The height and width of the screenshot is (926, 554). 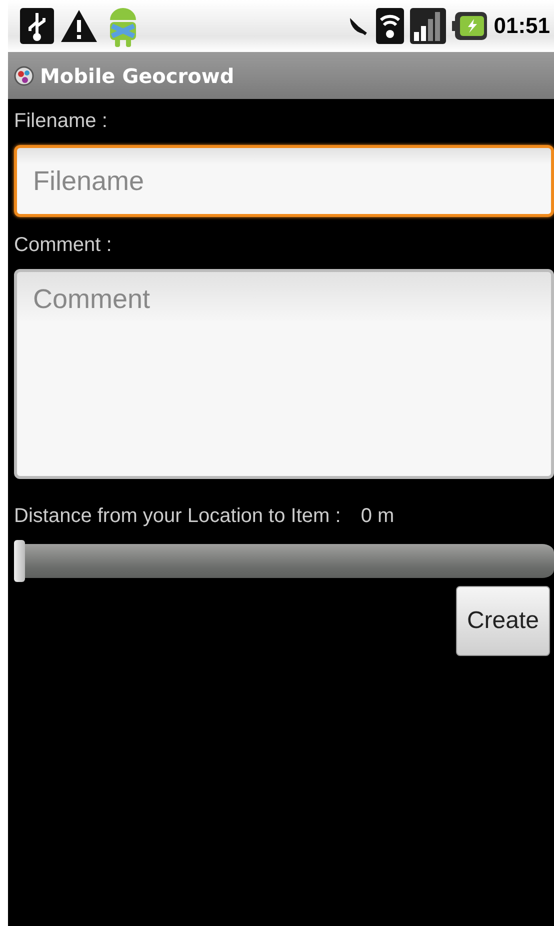 I want to click on slider-thumb, so click(x=19, y=561).